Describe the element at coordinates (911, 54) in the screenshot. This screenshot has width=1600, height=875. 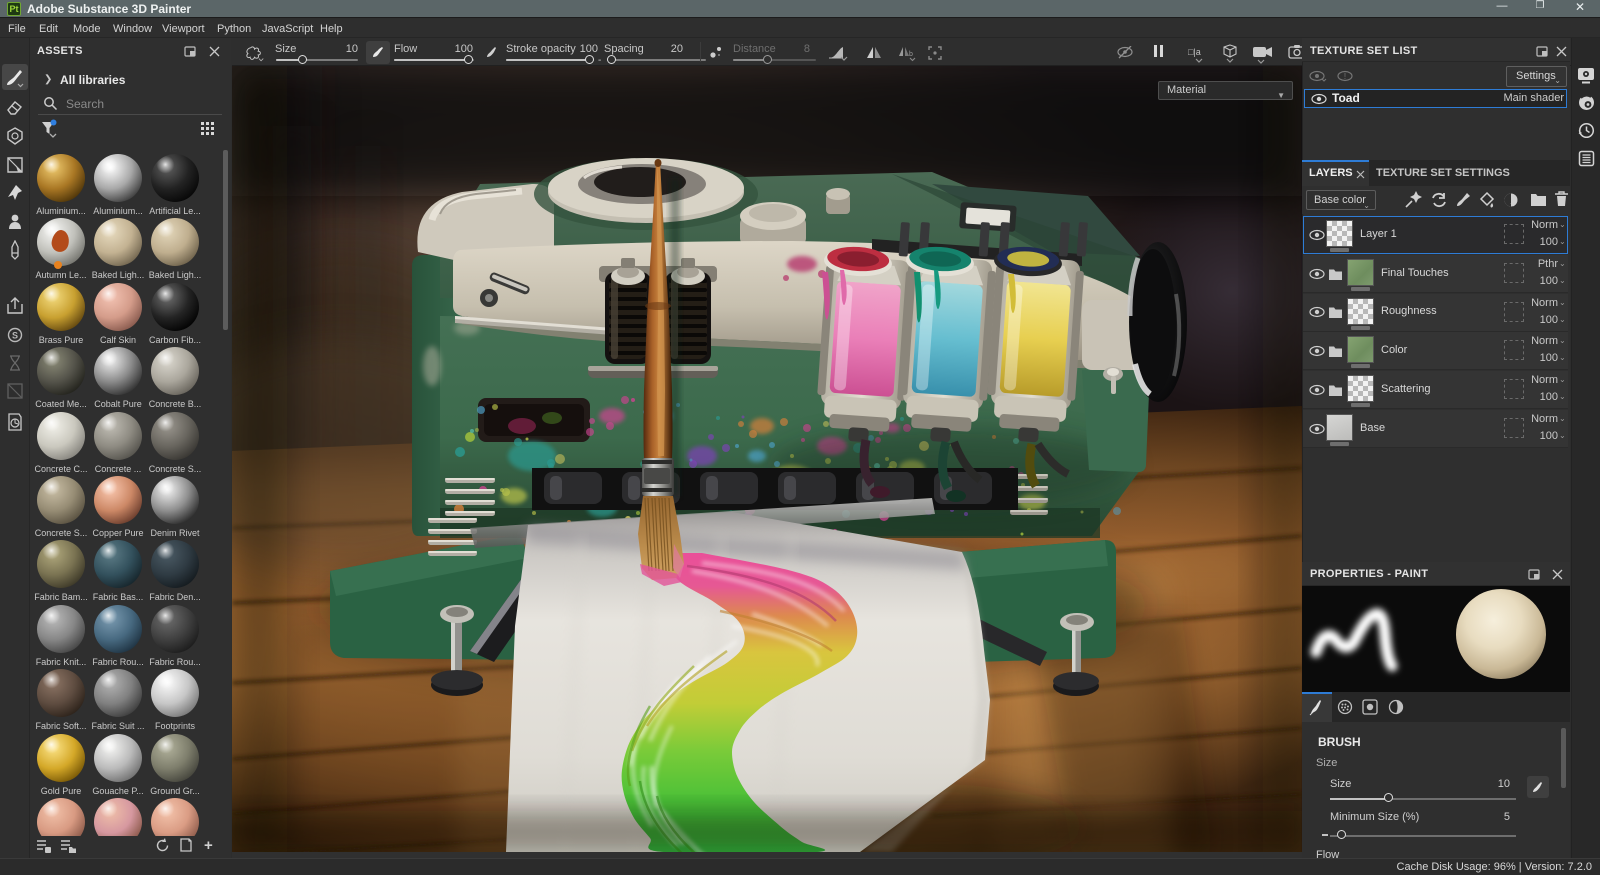
I see `svg-text: b` at that location.